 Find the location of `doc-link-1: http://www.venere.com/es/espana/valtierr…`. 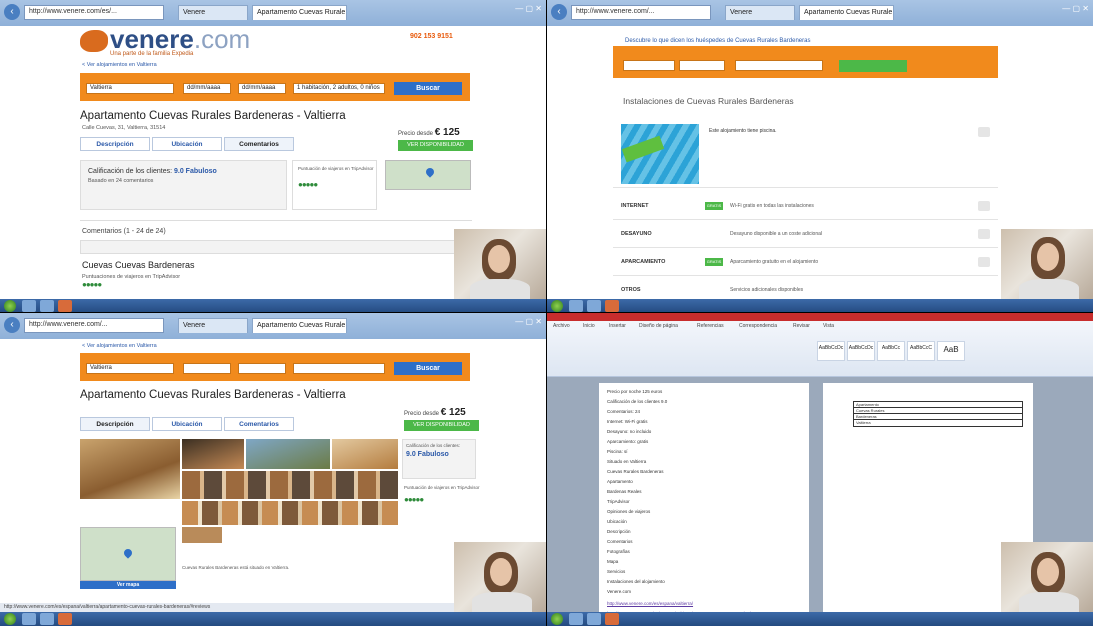

doc-link-1: http://www.venere.com/es/espana/valtierr… is located at coordinates (650, 603).